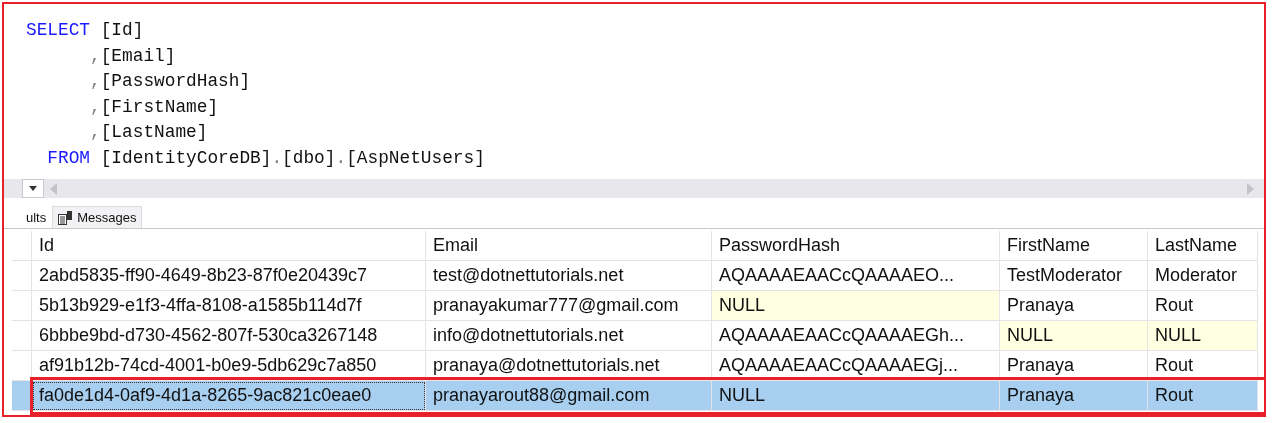  What do you see at coordinates (1074, 276) in the screenshot?
I see `table-cell: TestModerator` at bounding box center [1074, 276].